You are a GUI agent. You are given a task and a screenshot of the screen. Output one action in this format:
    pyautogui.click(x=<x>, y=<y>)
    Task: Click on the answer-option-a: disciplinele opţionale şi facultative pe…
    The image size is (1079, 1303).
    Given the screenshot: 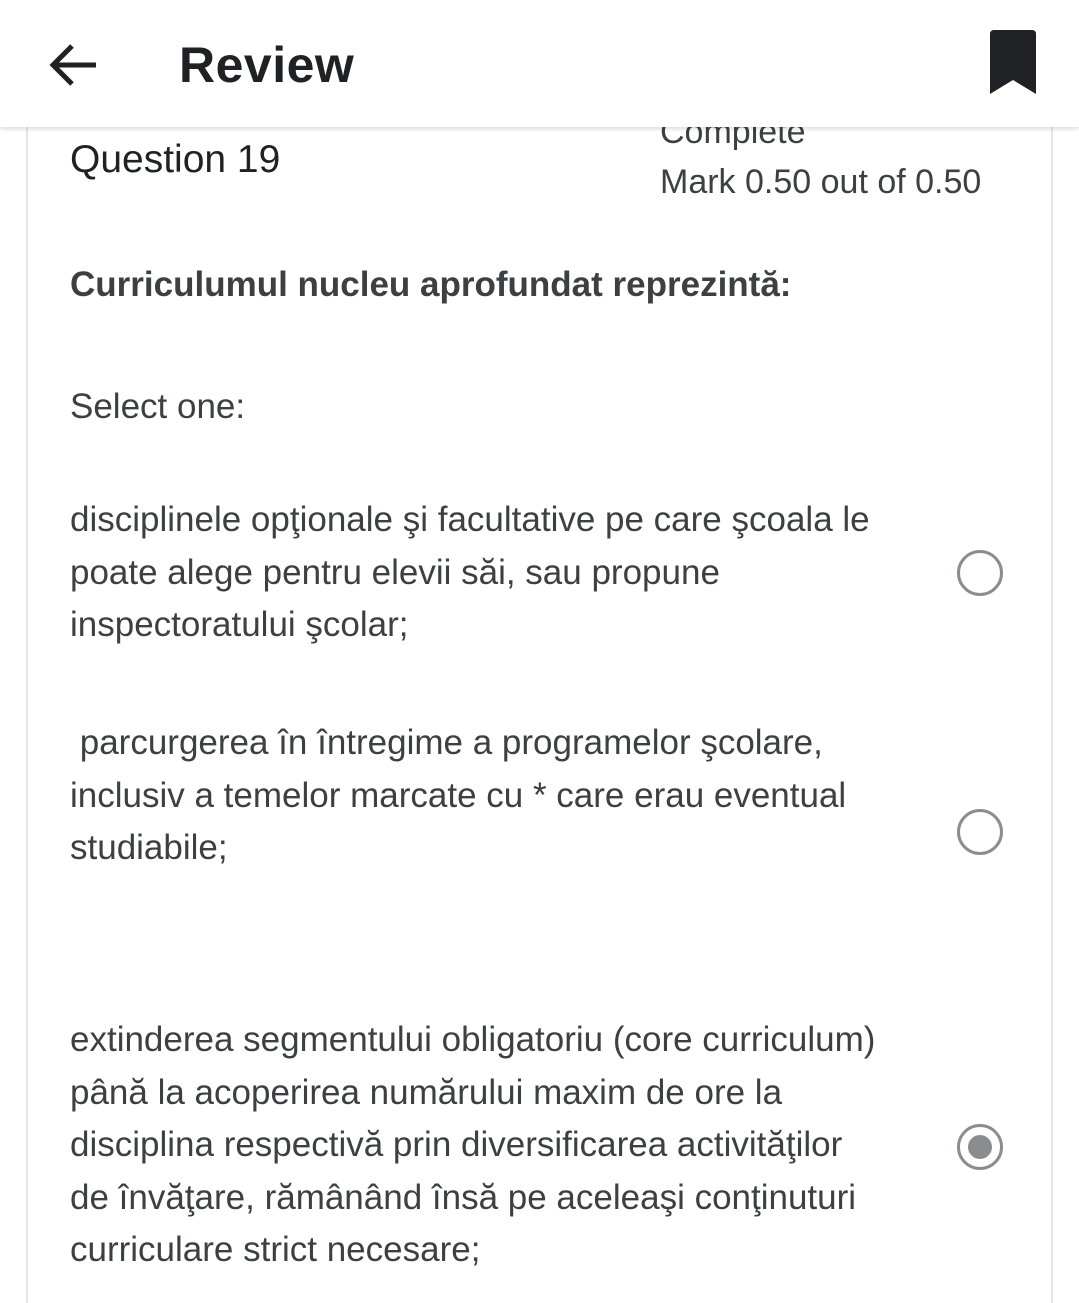 What is the action you would take?
    pyautogui.click(x=542, y=574)
    